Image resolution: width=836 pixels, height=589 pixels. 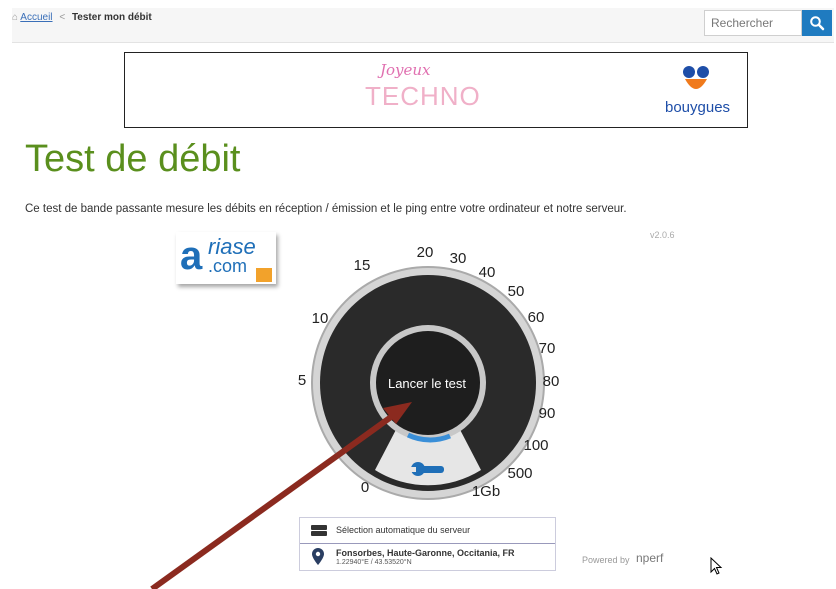 I want to click on version-label: v2.0.6, so click(x=662, y=235).